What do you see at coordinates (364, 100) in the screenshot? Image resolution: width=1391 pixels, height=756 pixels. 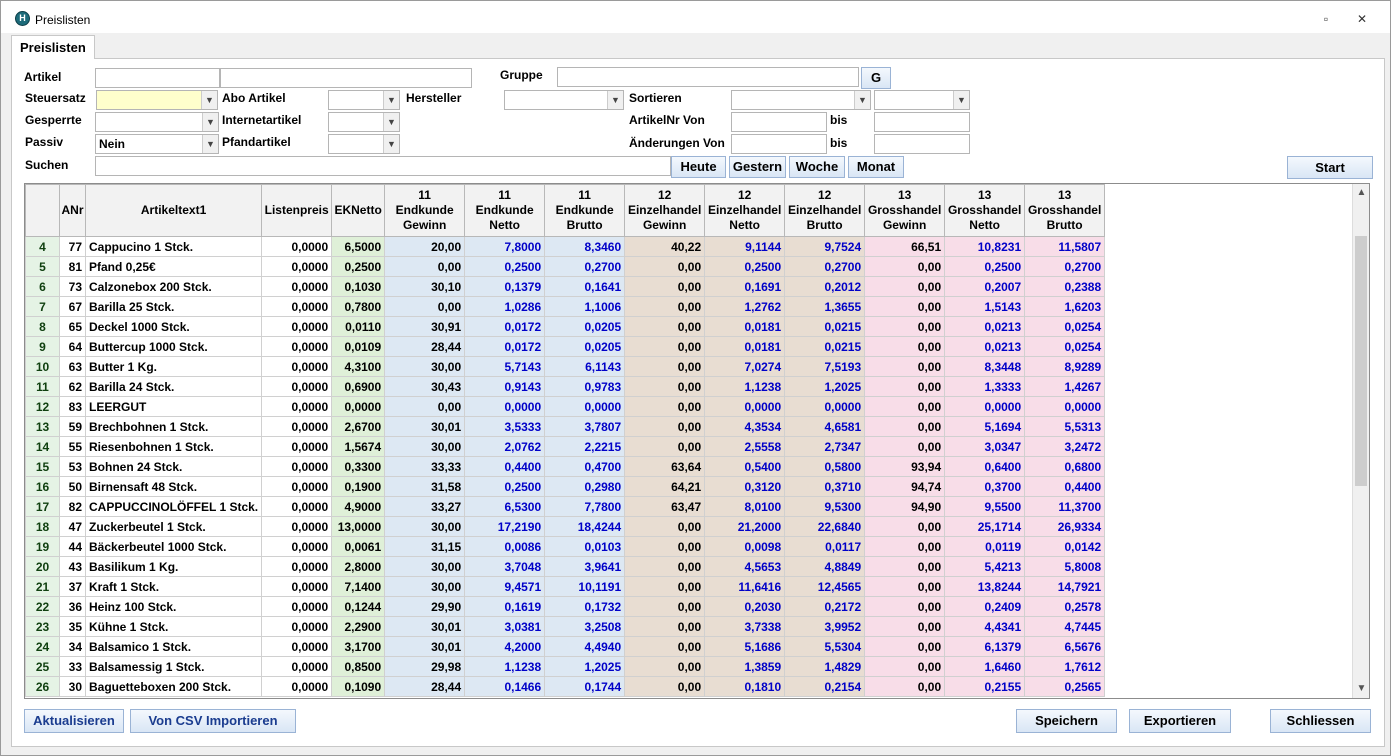 I see `abo-artikel-select: ▼` at bounding box center [364, 100].